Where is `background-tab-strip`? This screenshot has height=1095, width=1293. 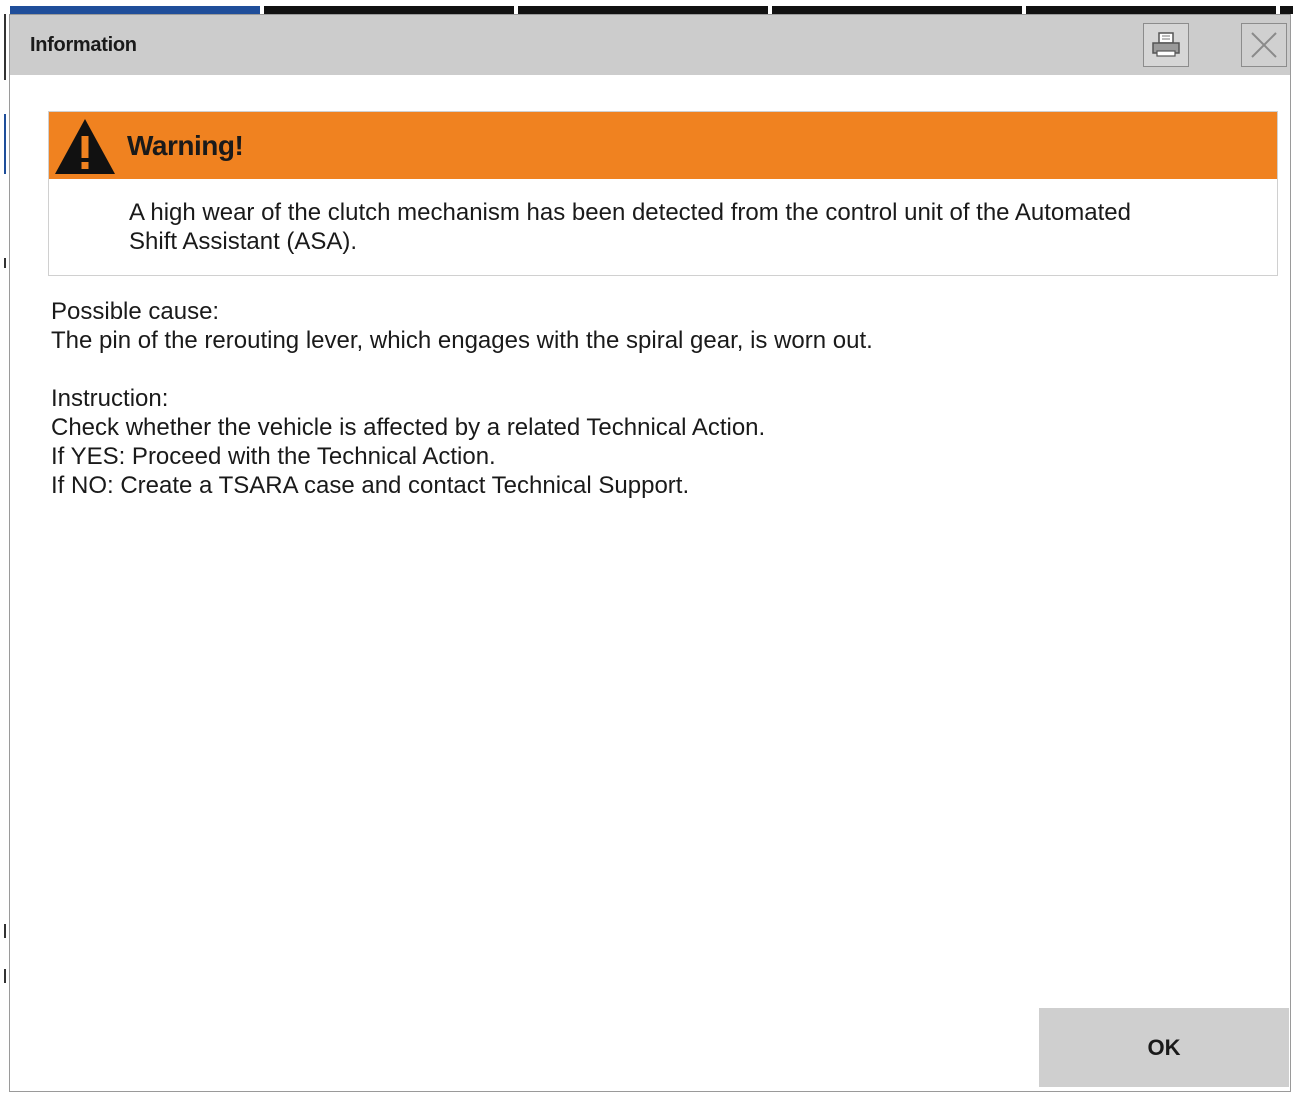 background-tab-strip is located at coordinates (646, 7).